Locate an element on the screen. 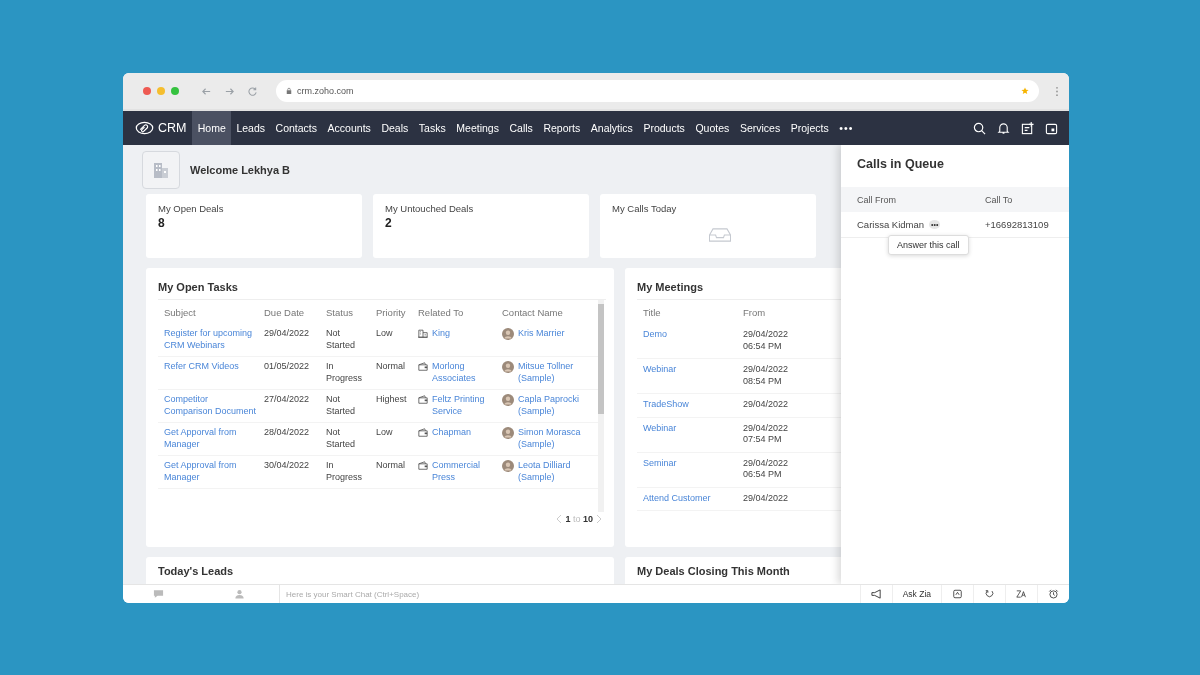  contact-link: Kris Marrier is located at coordinates (541, 334).